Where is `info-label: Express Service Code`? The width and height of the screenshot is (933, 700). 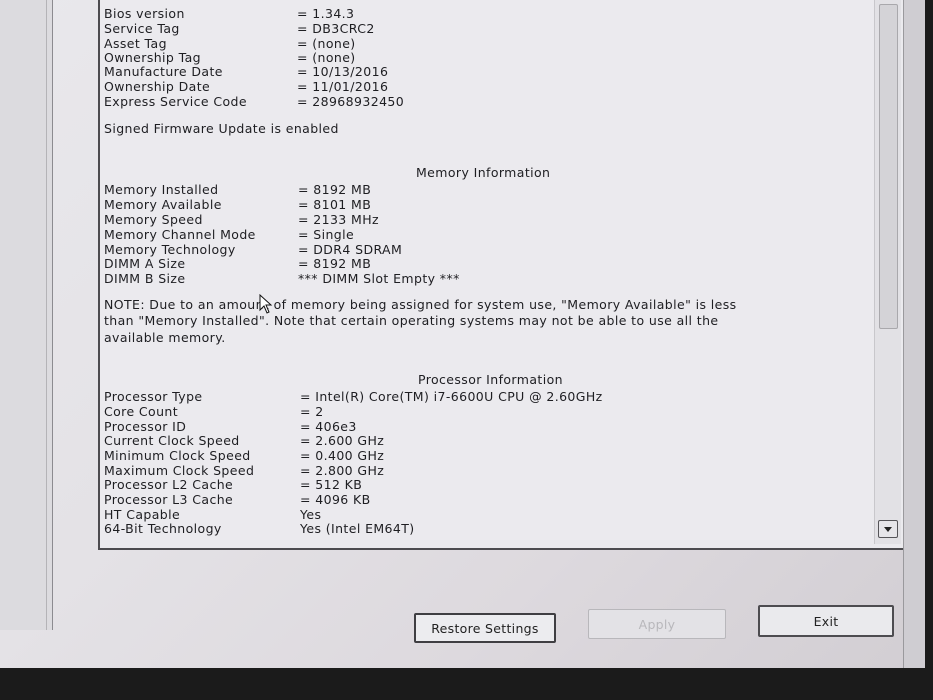 info-label: Express Service Code is located at coordinates (175, 101).